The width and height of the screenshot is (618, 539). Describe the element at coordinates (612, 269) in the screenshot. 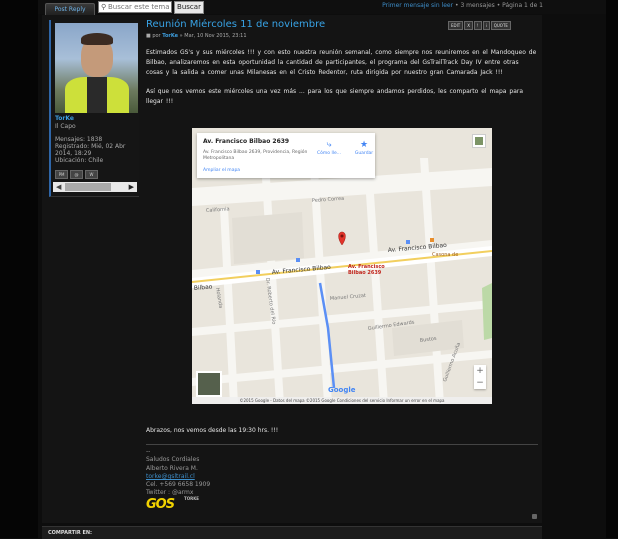

I see `right-frame` at that location.